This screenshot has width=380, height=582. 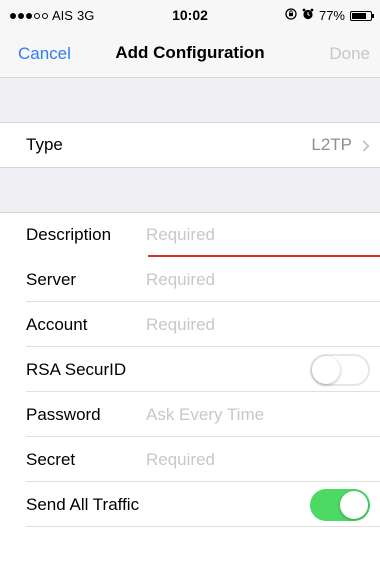 I want to click on server-row: Server Required, so click(x=190, y=280).